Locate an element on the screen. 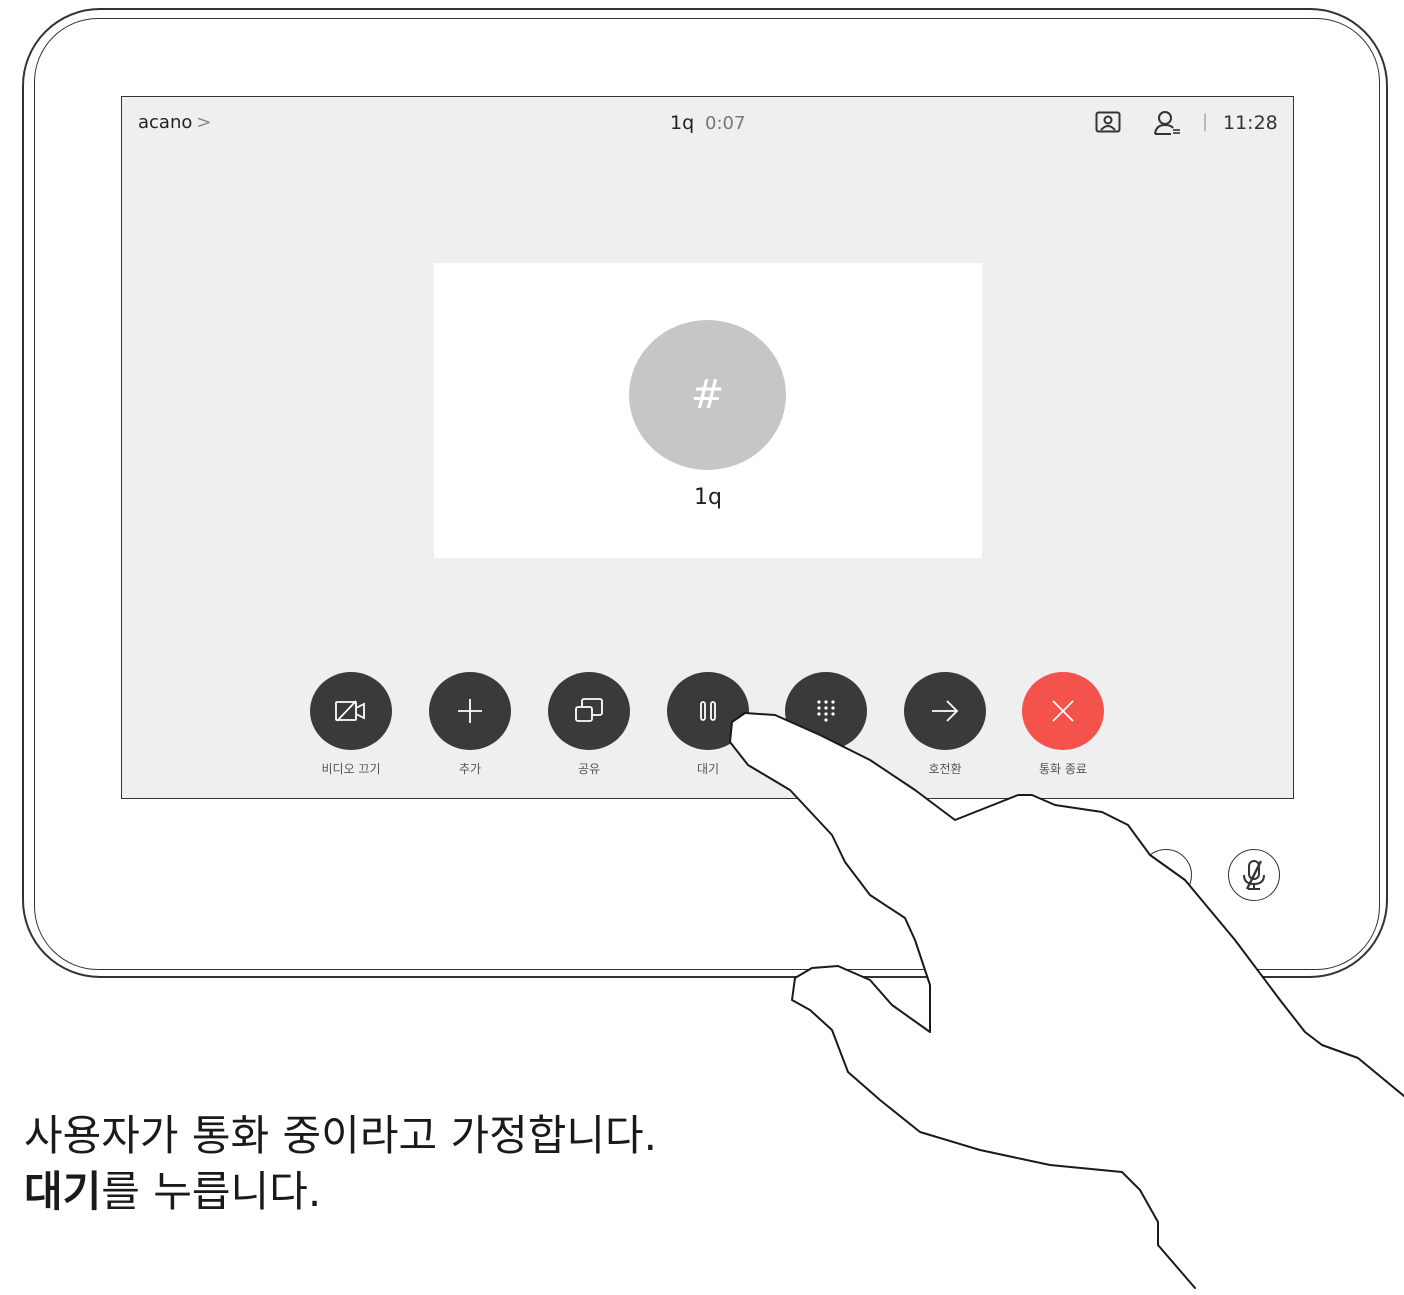  share-icon is located at coordinates (589, 710).